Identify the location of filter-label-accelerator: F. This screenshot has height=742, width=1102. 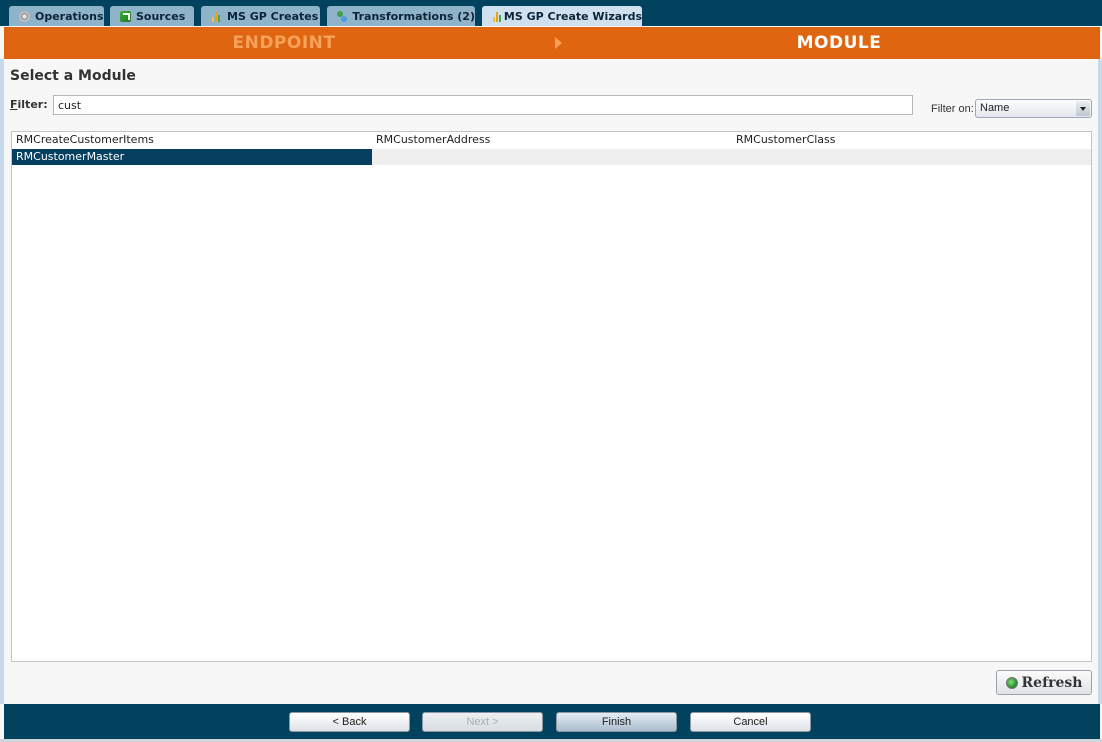
(14, 104).